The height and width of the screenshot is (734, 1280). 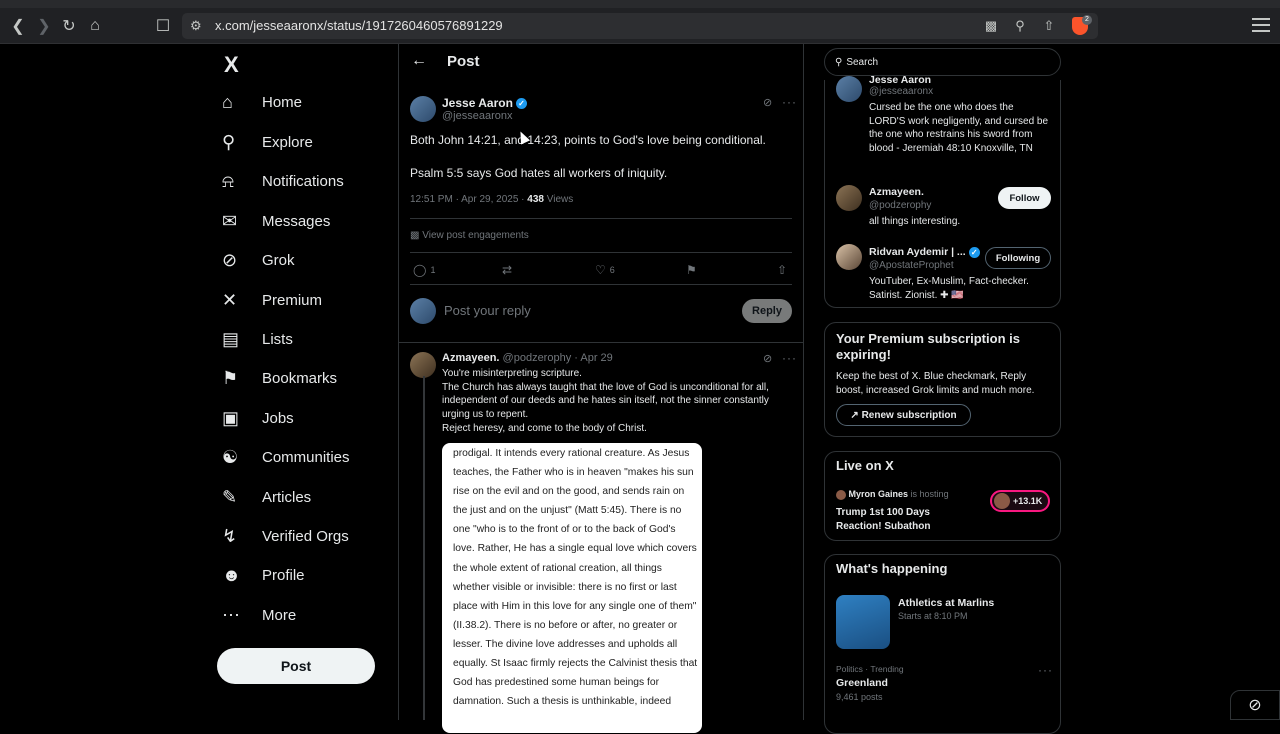 I want to click on nav-messages: ✉ Messages, so click(x=273, y=221).